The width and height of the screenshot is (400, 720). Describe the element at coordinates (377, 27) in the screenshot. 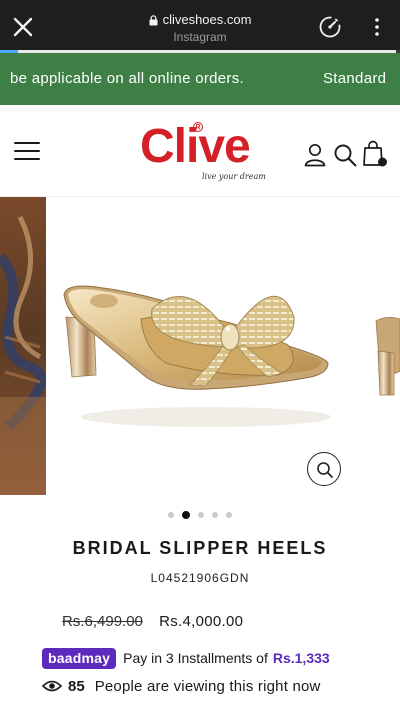

I see `more-vertical-icon` at that location.